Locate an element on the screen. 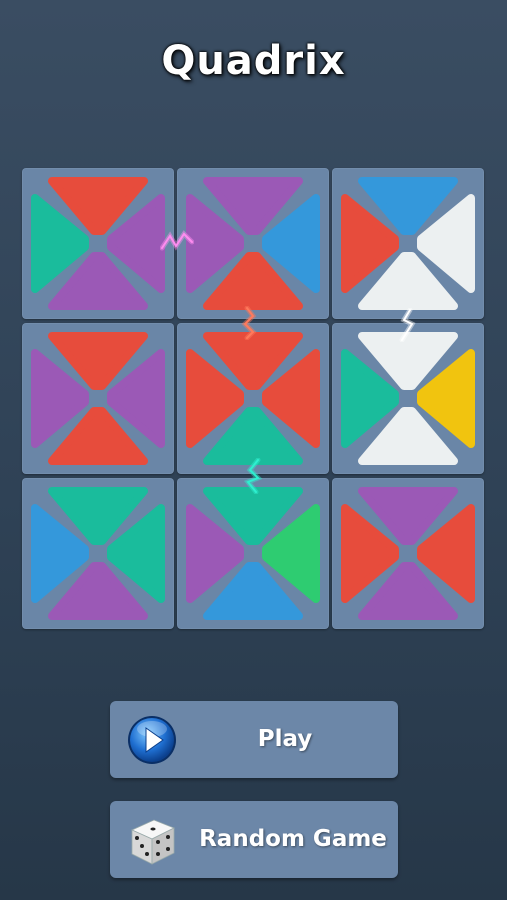 The image size is (507, 900). play-icon is located at coordinates (152, 742).